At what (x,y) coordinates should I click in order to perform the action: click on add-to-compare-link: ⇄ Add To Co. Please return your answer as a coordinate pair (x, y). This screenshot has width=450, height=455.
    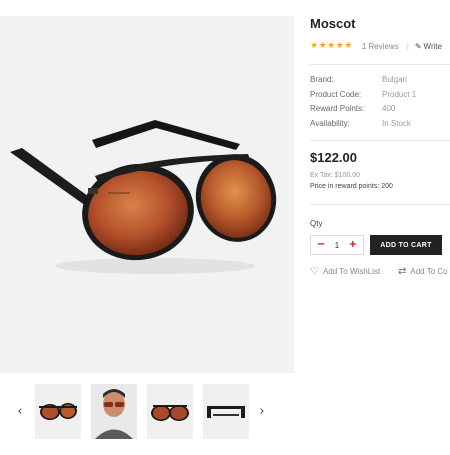
    Looking at the image, I should click on (423, 271).